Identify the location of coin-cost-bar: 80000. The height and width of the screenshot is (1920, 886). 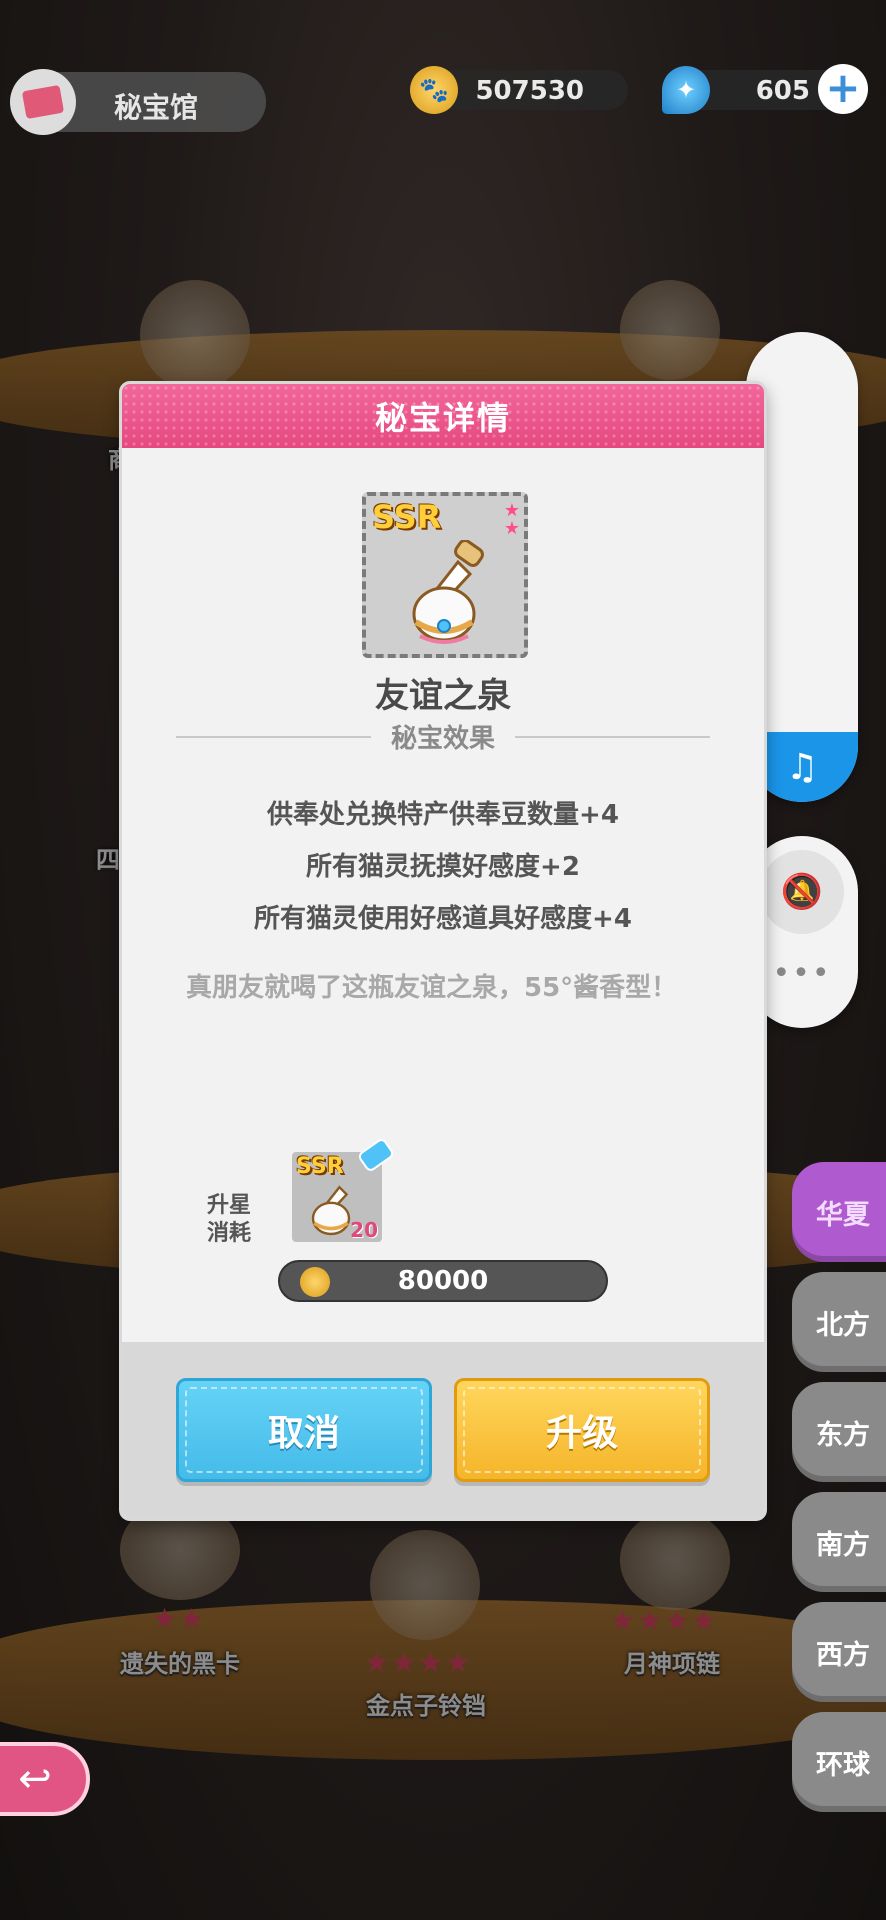
(443, 1281).